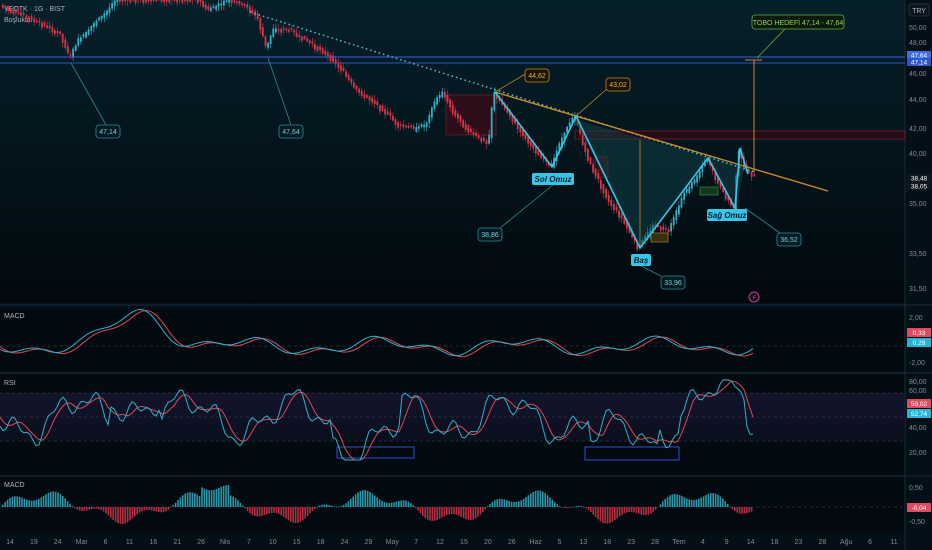 The width and height of the screenshot is (932, 550). I want to click on svg-text: 0,29, so click(919, 343).